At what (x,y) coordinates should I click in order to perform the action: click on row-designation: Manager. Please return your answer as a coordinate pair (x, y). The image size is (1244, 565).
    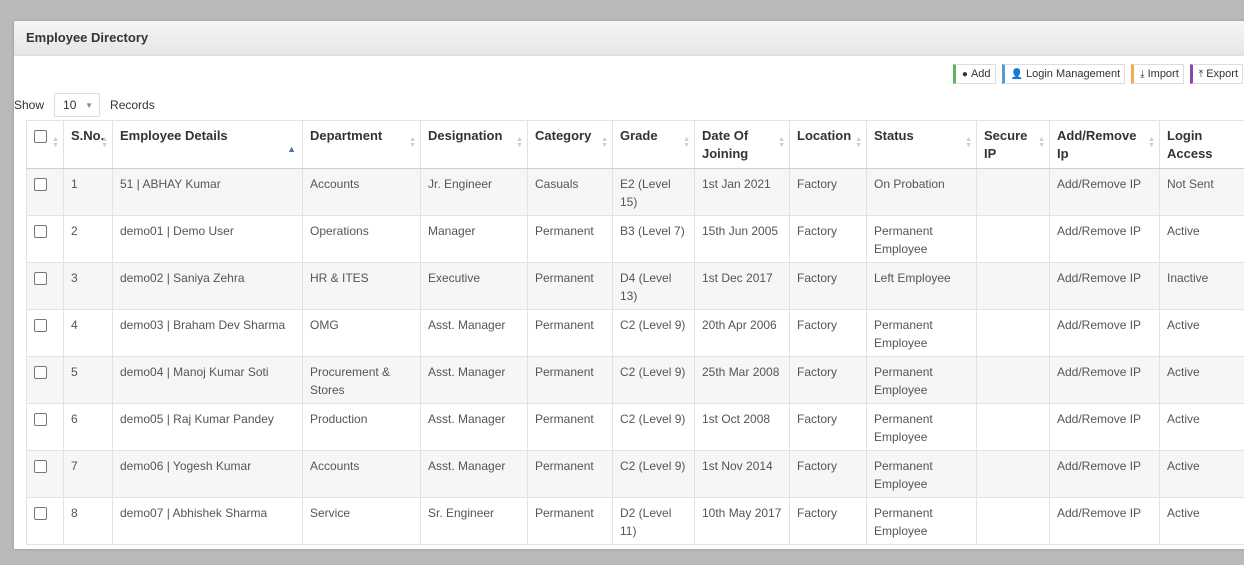
    Looking at the image, I should click on (474, 239).